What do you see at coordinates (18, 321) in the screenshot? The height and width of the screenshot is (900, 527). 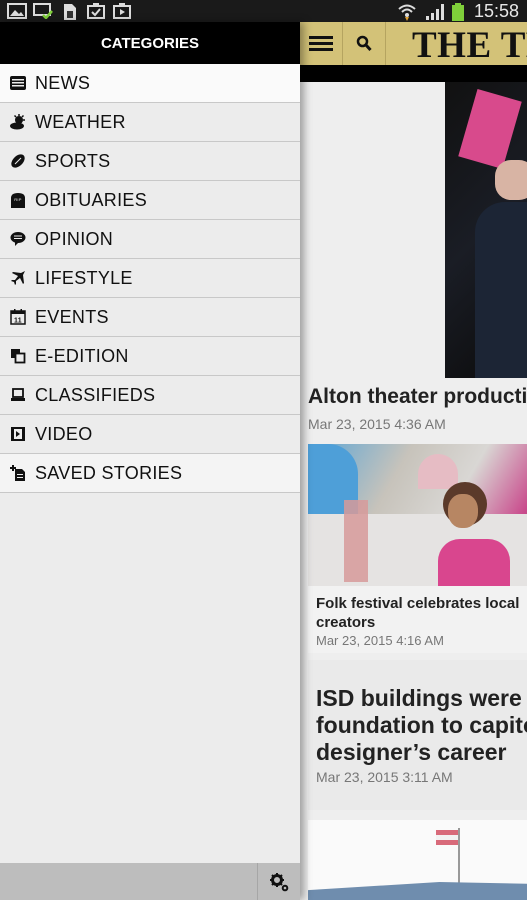 I see `calendar-day: 11` at bounding box center [18, 321].